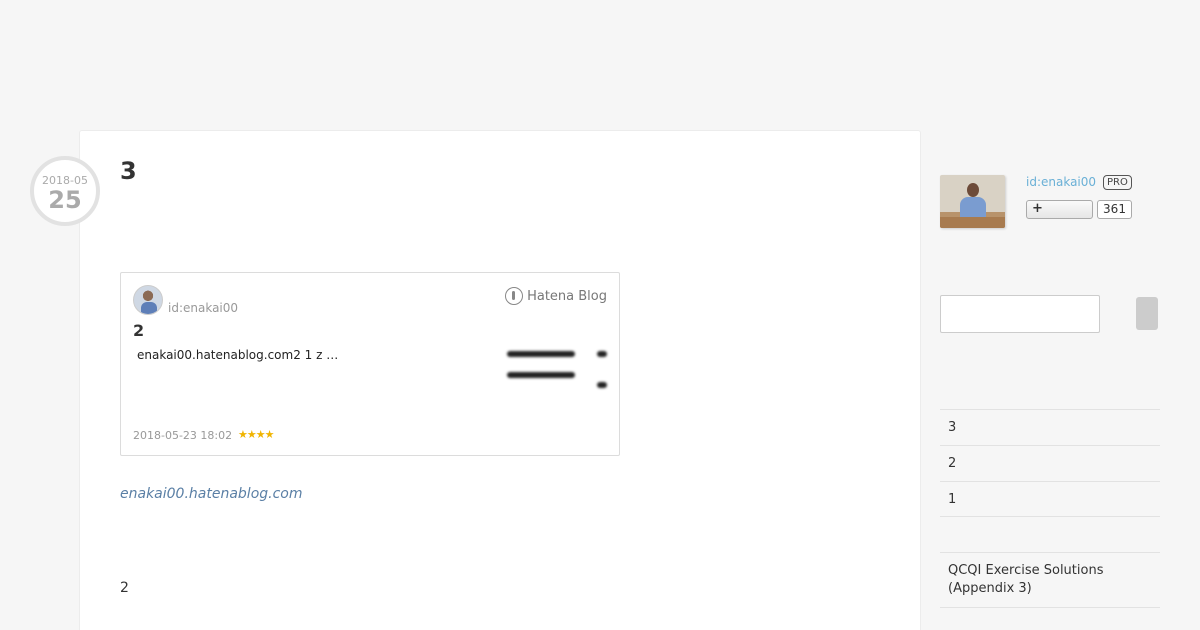  I want to click on profile-avatar-head, so click(973, 190).